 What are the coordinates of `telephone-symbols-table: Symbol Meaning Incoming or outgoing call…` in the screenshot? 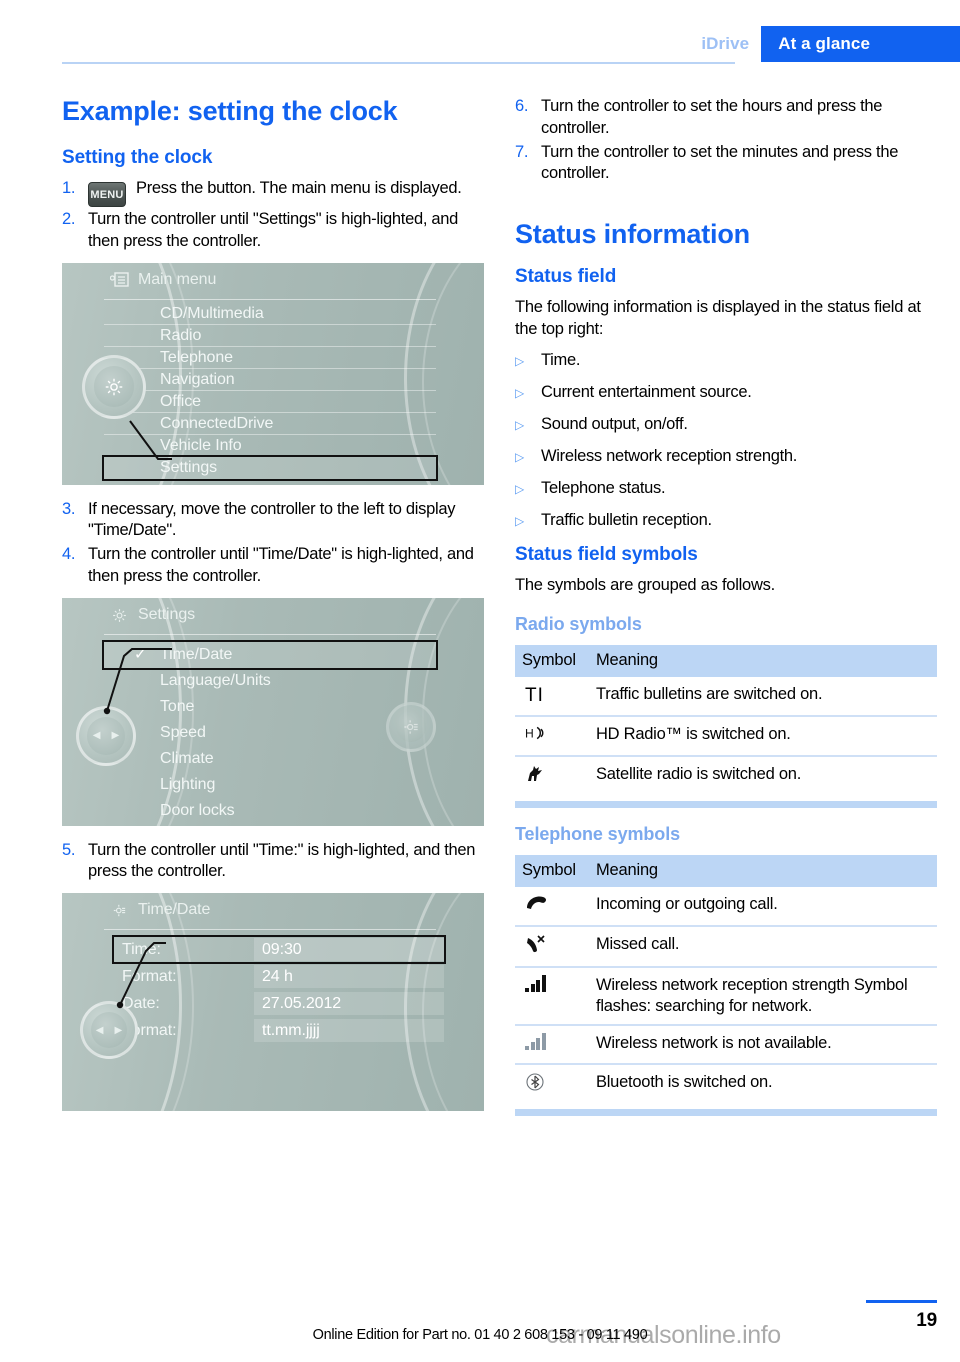 It's located at (726, 979).